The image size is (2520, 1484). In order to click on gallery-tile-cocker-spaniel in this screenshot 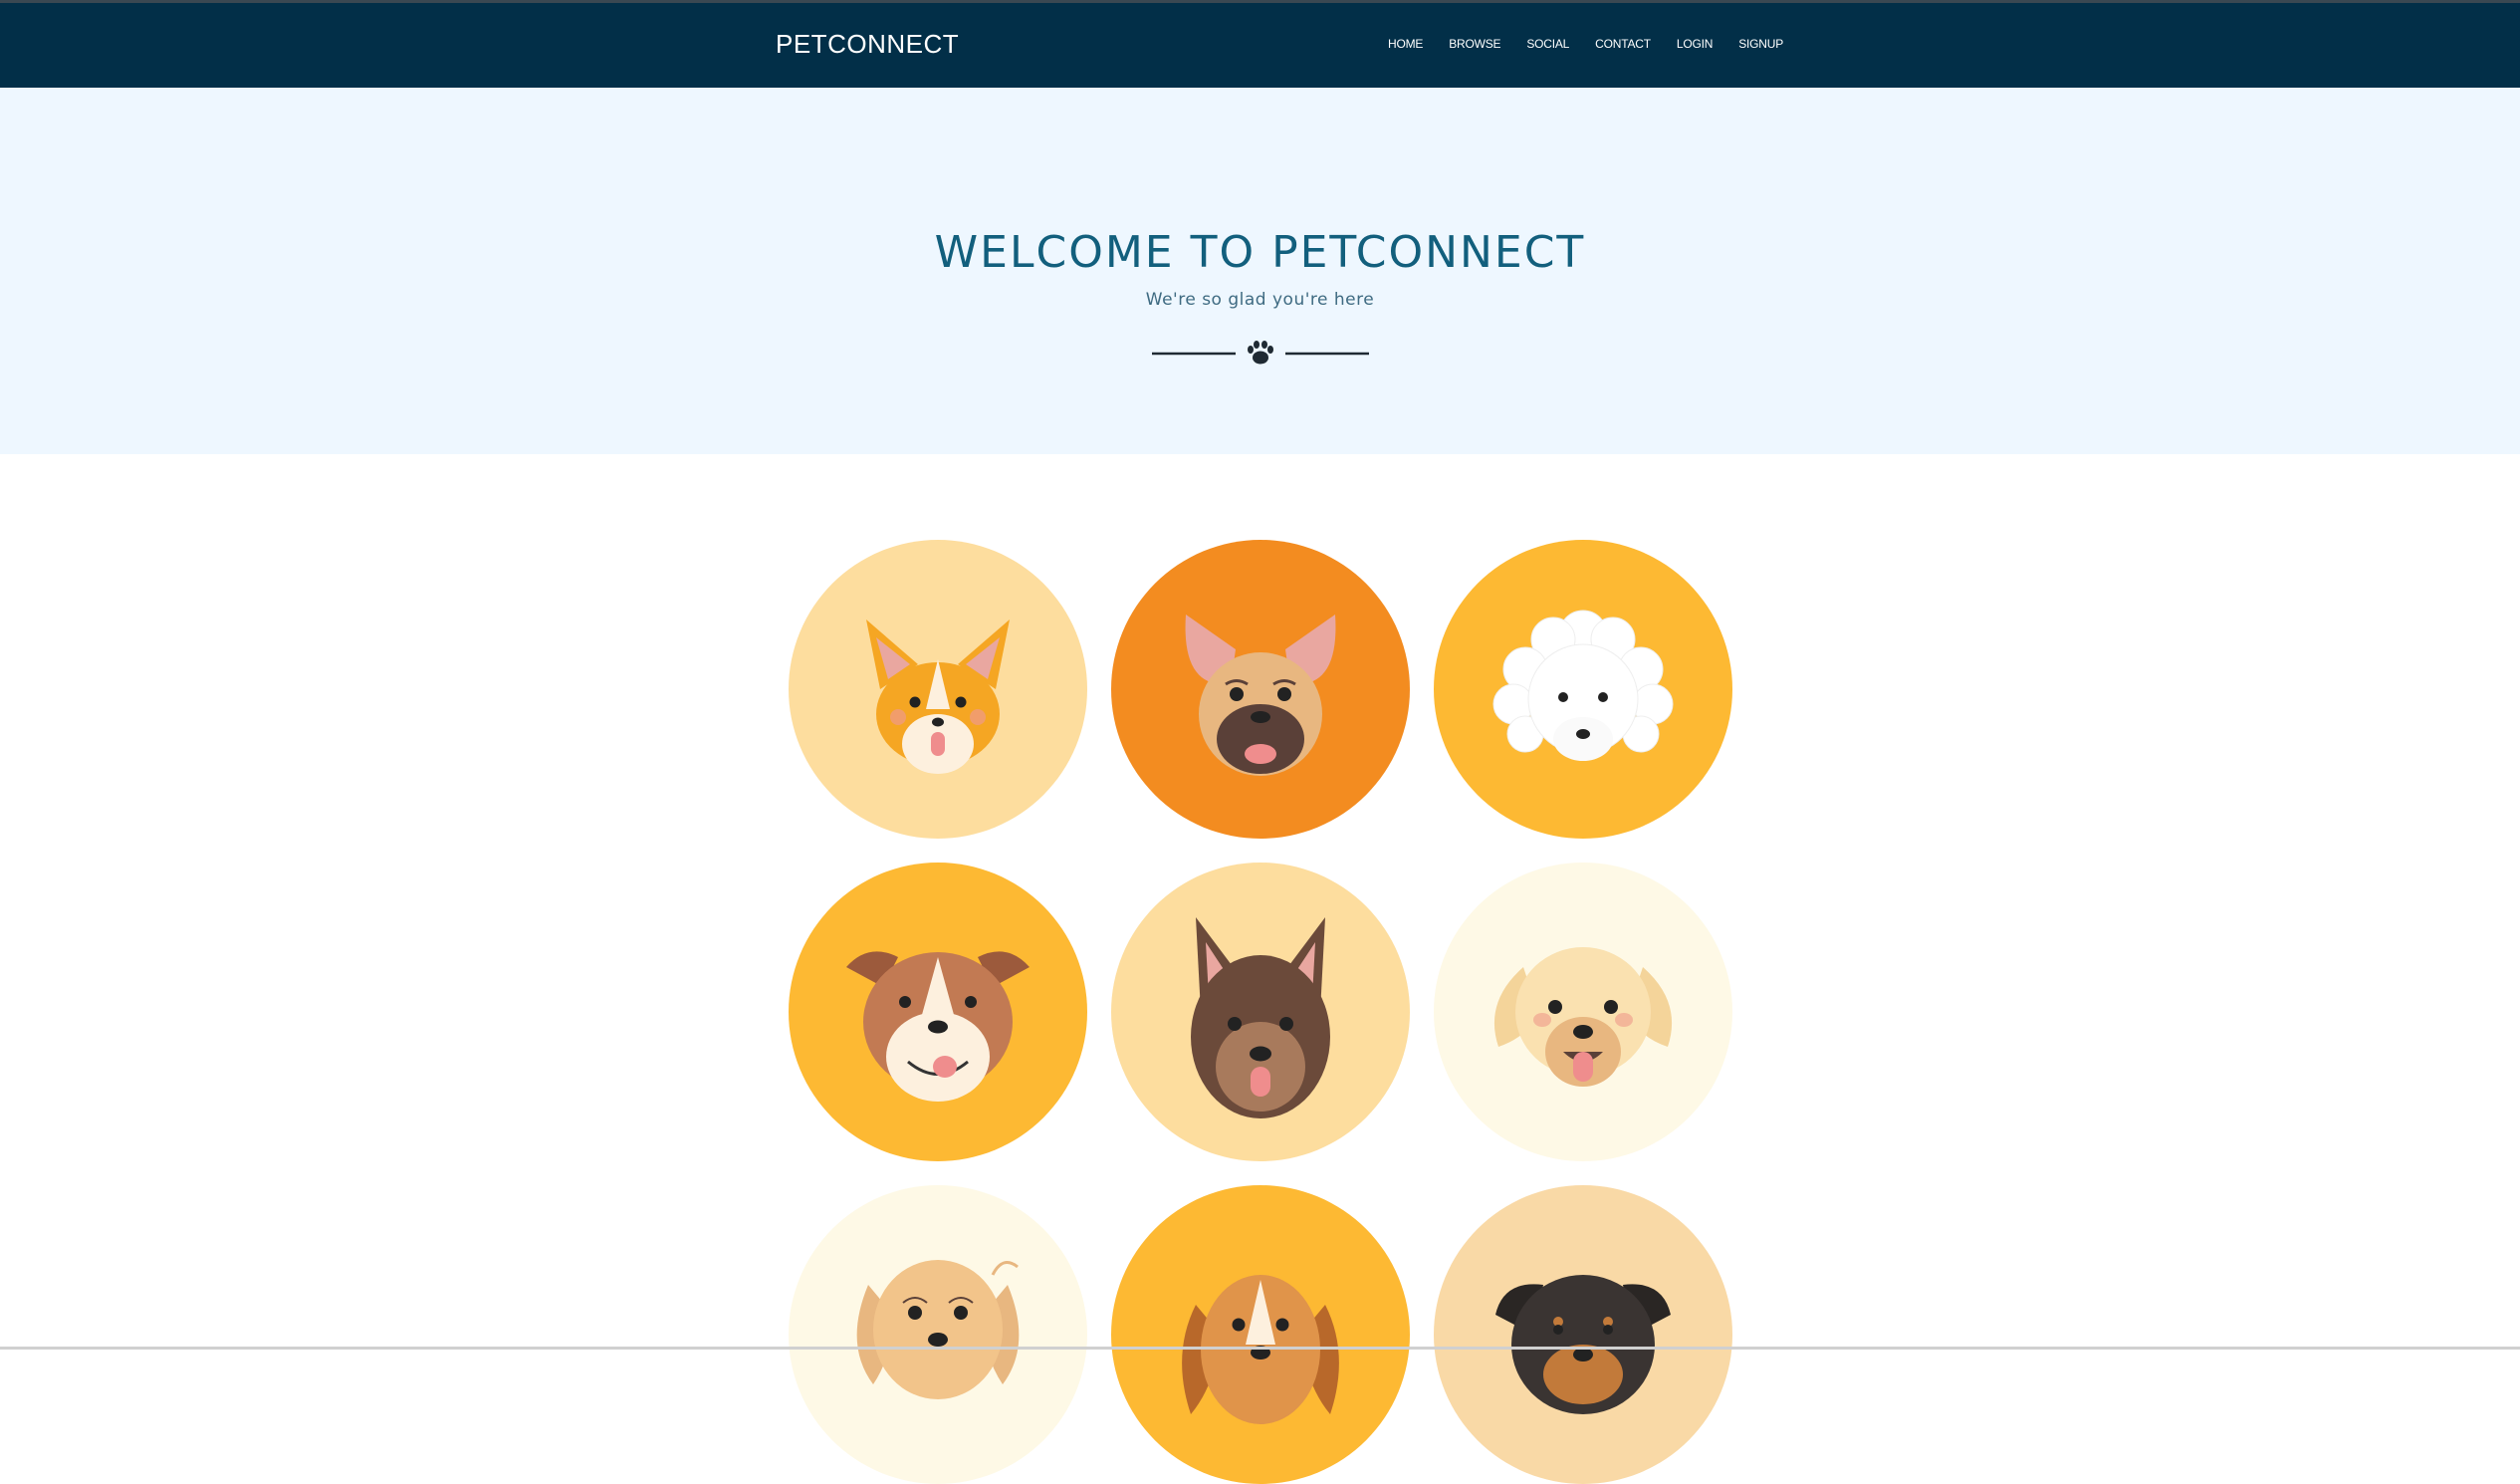, I will do `click(938, 1334)`.